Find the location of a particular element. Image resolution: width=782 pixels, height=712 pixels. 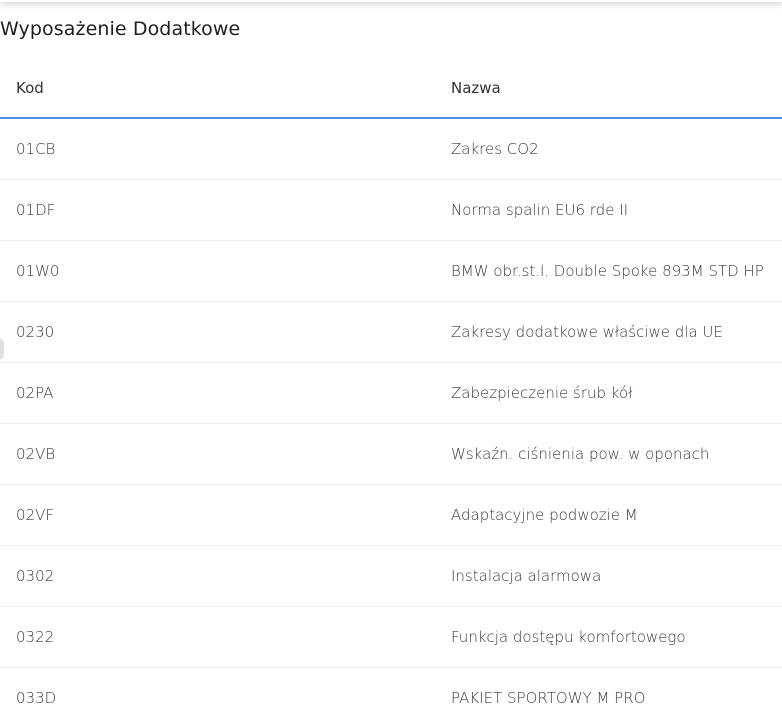

section-title: Wyposażenie Dodatkowe is located at coordinates (120, 29).